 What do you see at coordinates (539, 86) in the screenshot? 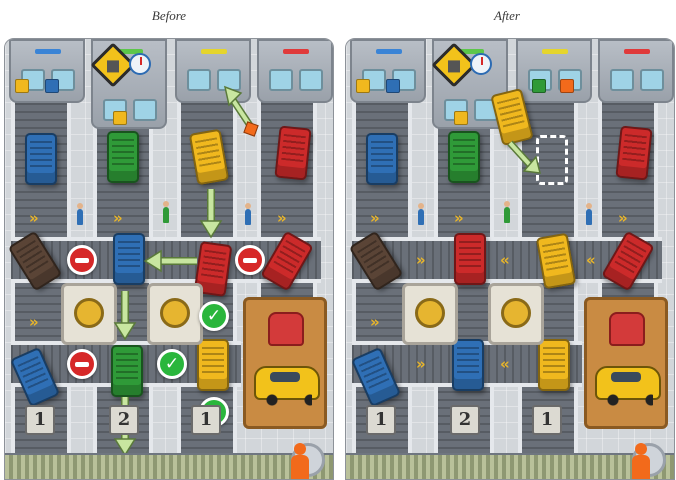
I see `green-flag` at bounding box center [539, 86].